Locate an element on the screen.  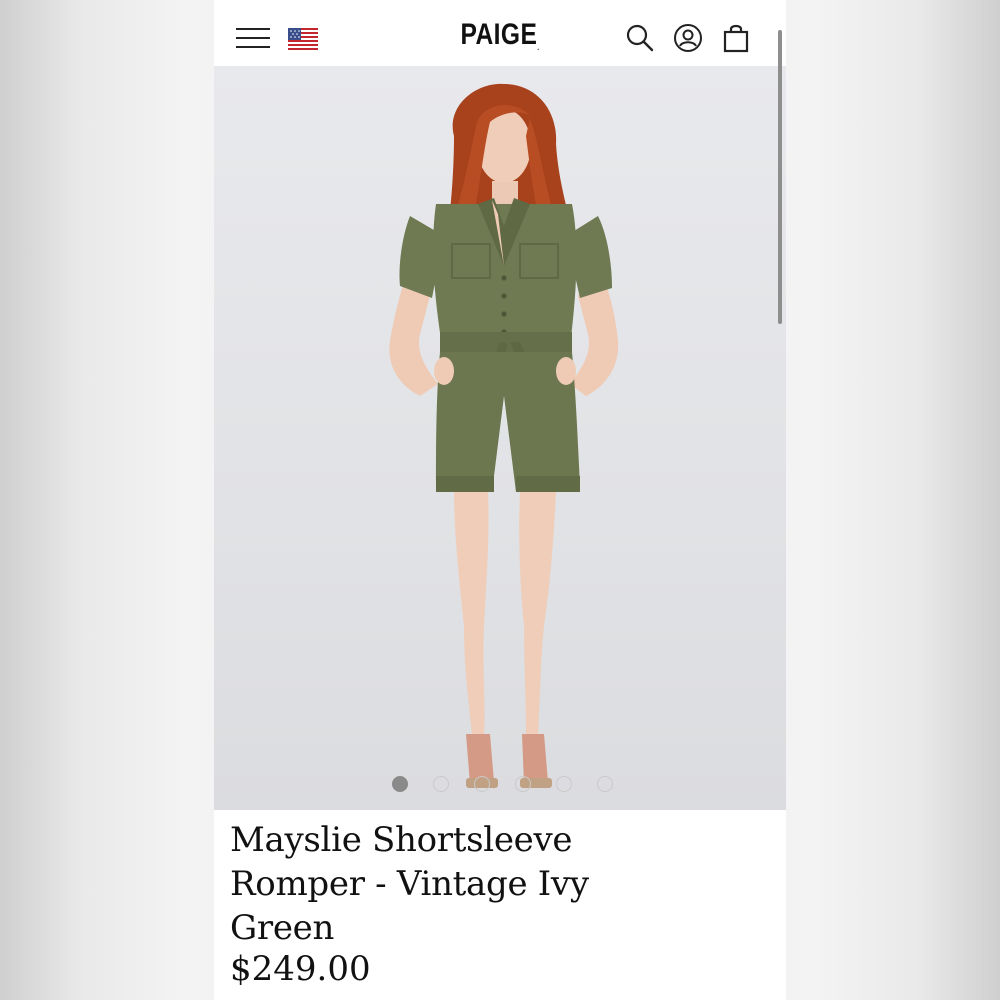
shopping-bag-icon is located at coordinates (736, 38).